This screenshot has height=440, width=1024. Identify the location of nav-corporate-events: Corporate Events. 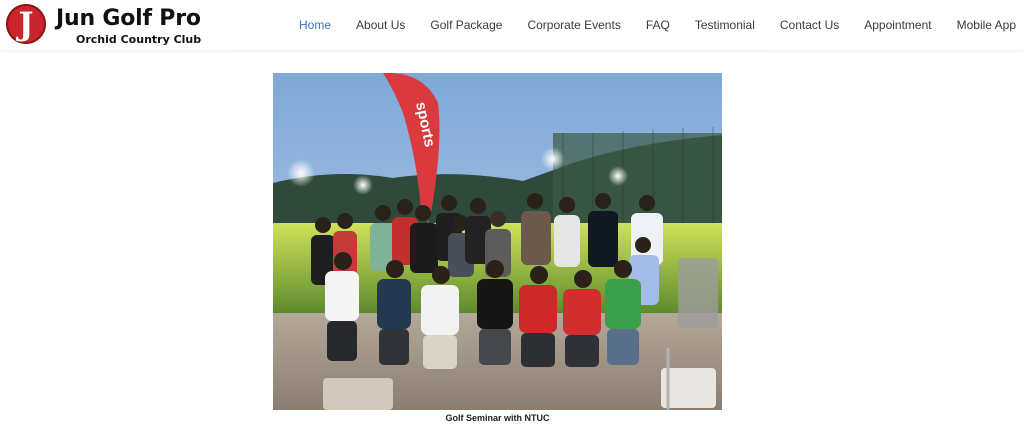
(573, 25).